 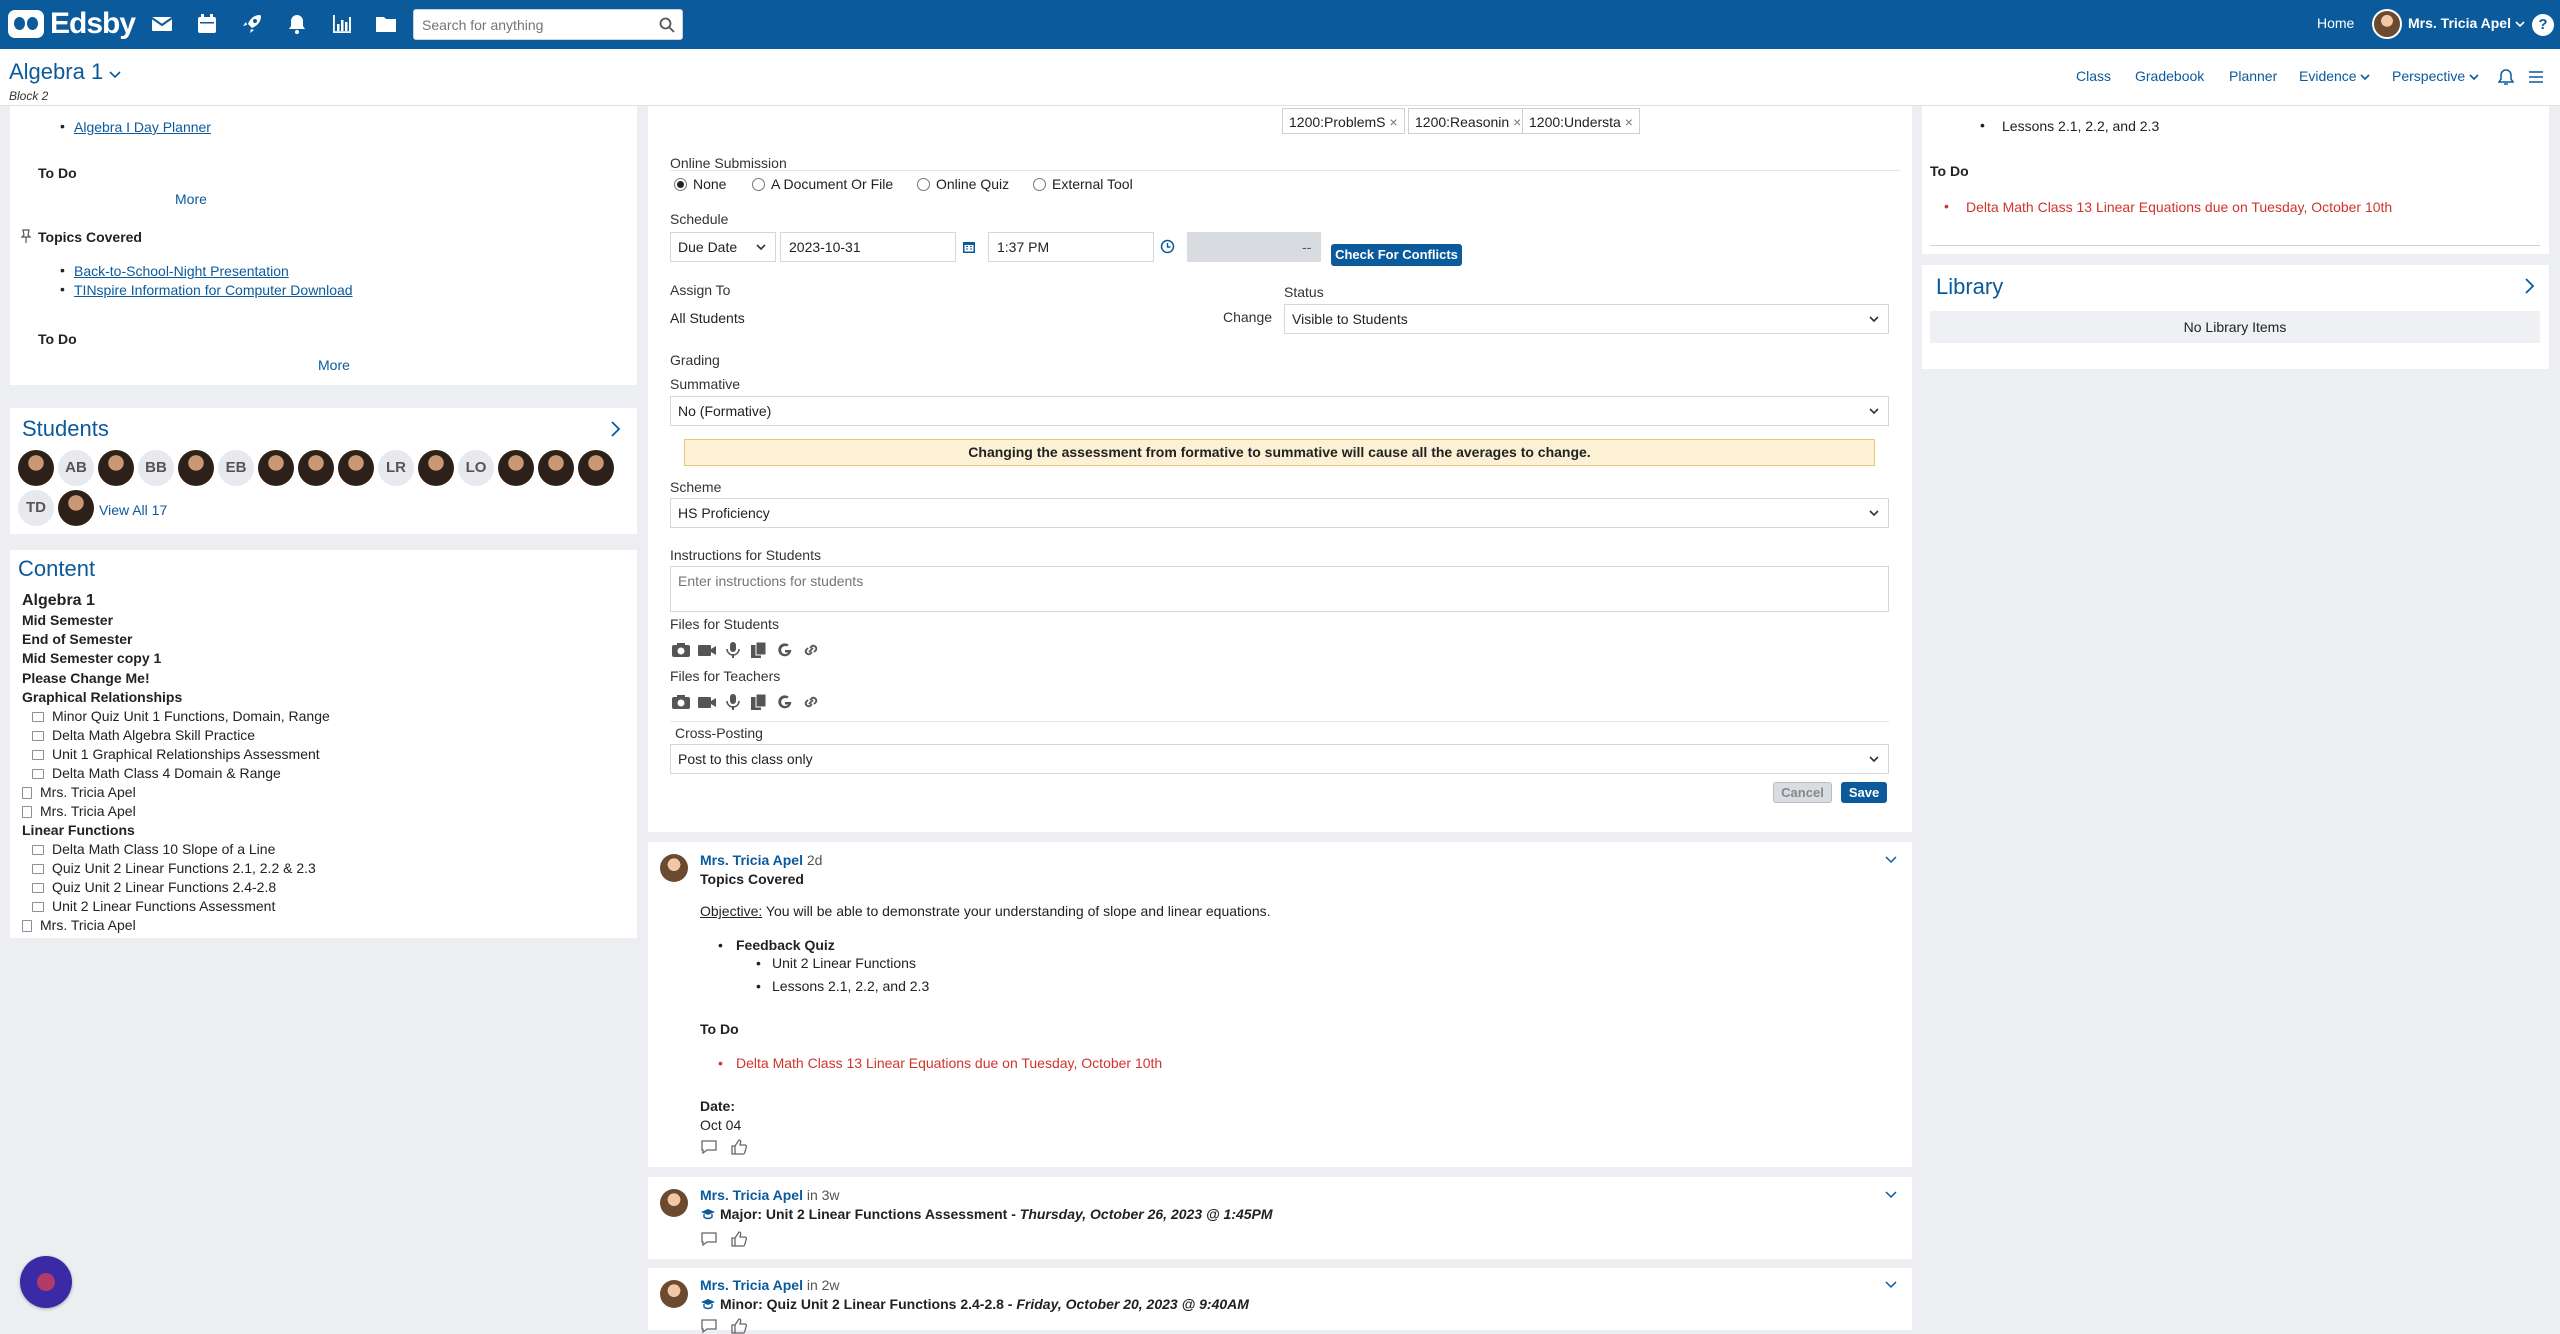 I want to click on content-folder: End of Semester, so click(x=77, y=639).